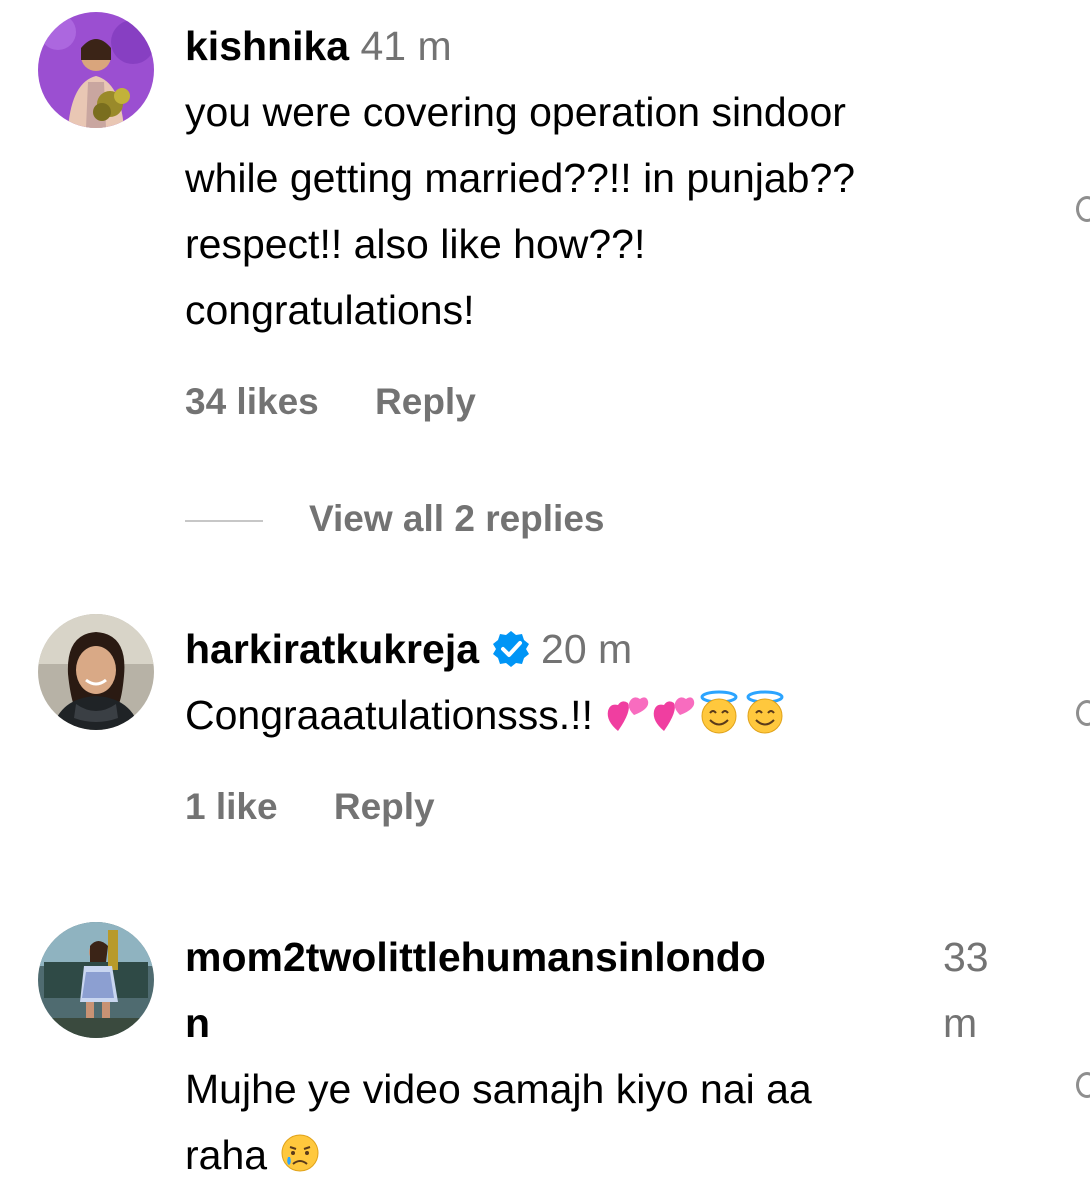  I want to click on timestamp: 41 m, so click(406, 46).